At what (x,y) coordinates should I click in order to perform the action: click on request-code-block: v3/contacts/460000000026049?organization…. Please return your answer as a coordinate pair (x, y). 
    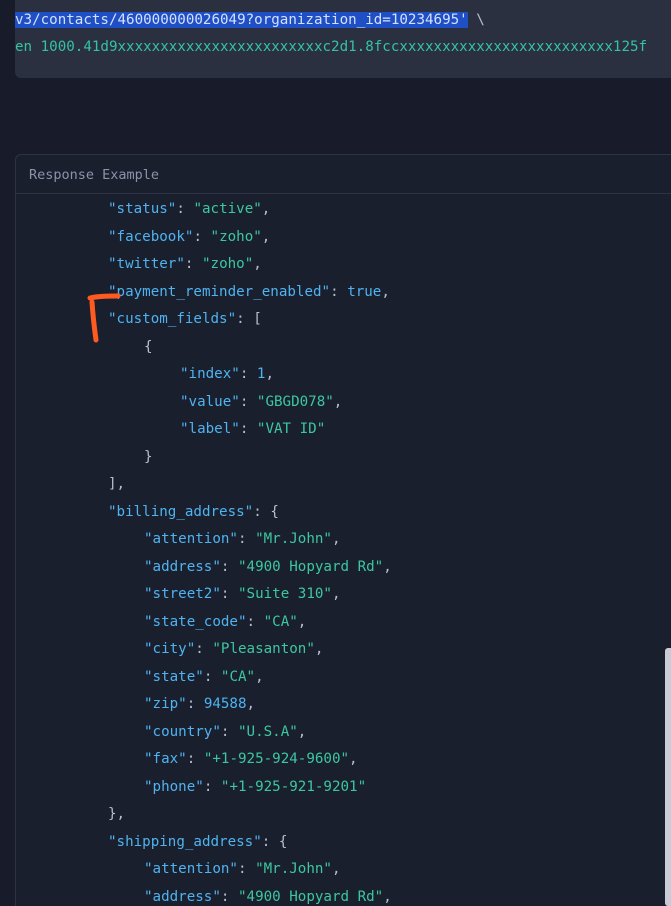
    Looking at the image, I should click on (343, 39).